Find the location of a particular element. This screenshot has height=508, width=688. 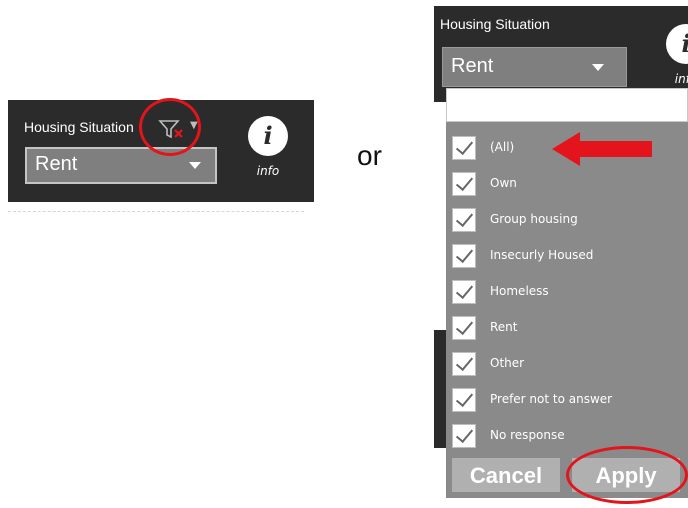

list-item-label: Group housing is located at coordinates (534, 219).